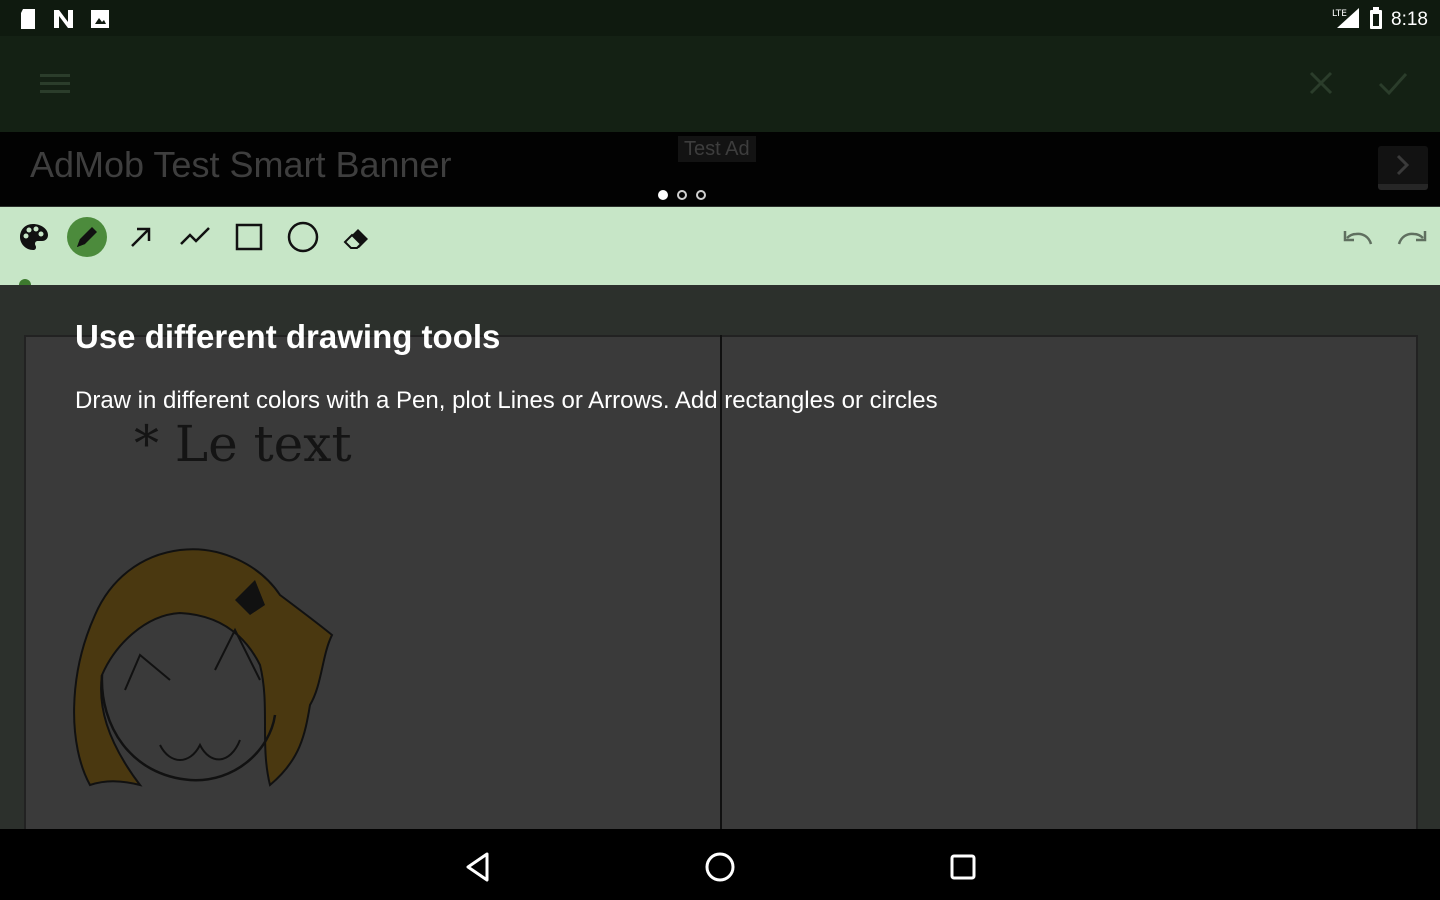  What do you see at coordinates (1358, 237) in the screenshot?
I see `undo-icon` at bounding box center [1358, 237].